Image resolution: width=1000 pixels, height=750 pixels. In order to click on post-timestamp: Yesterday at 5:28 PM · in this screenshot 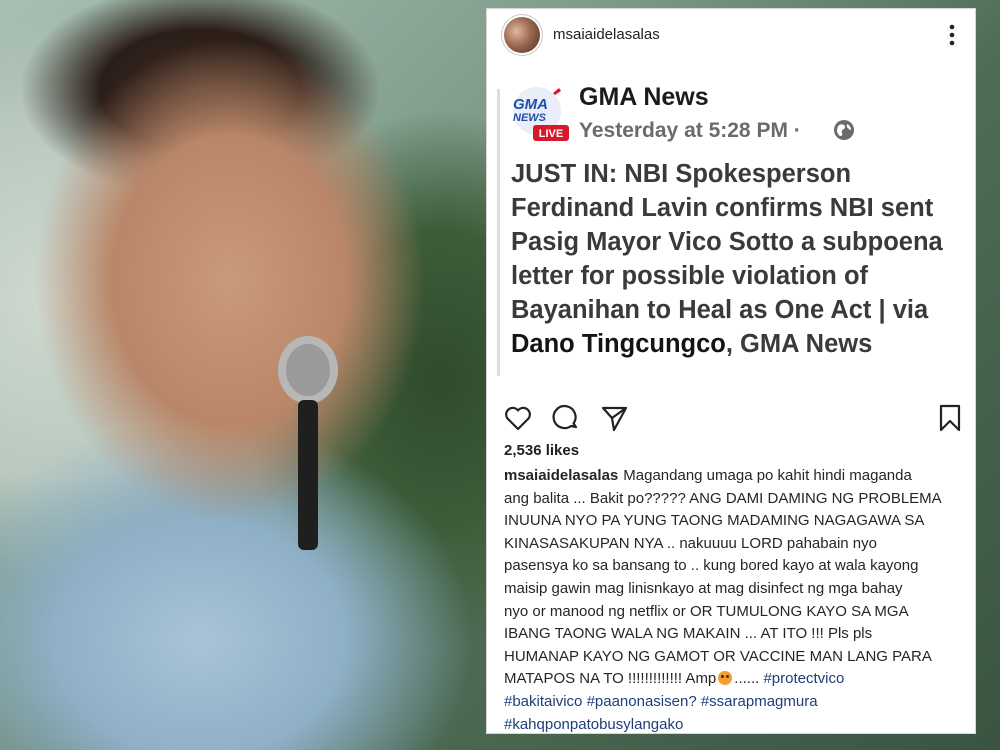, I will do `click(690, 130)`.